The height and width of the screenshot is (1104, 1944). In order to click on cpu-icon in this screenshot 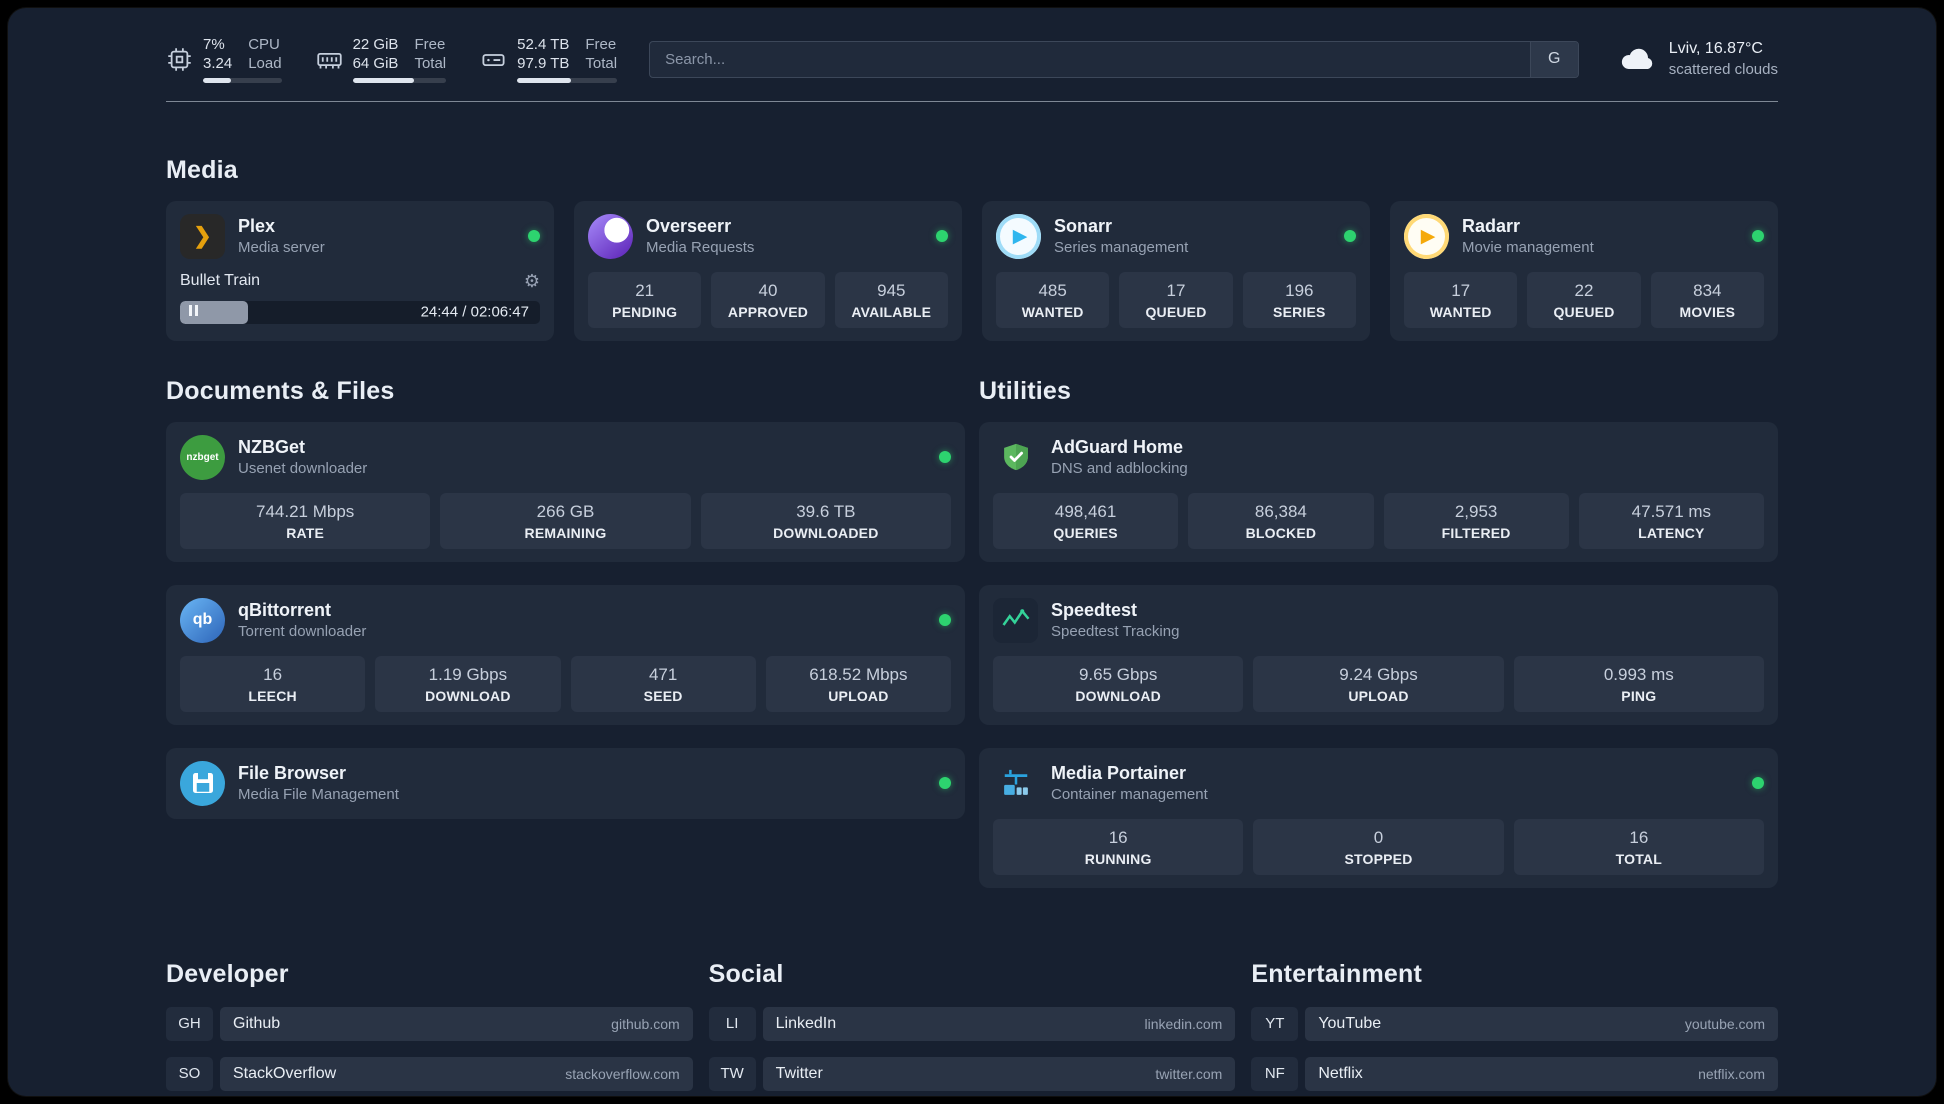, I will do `click(179, 59)`.